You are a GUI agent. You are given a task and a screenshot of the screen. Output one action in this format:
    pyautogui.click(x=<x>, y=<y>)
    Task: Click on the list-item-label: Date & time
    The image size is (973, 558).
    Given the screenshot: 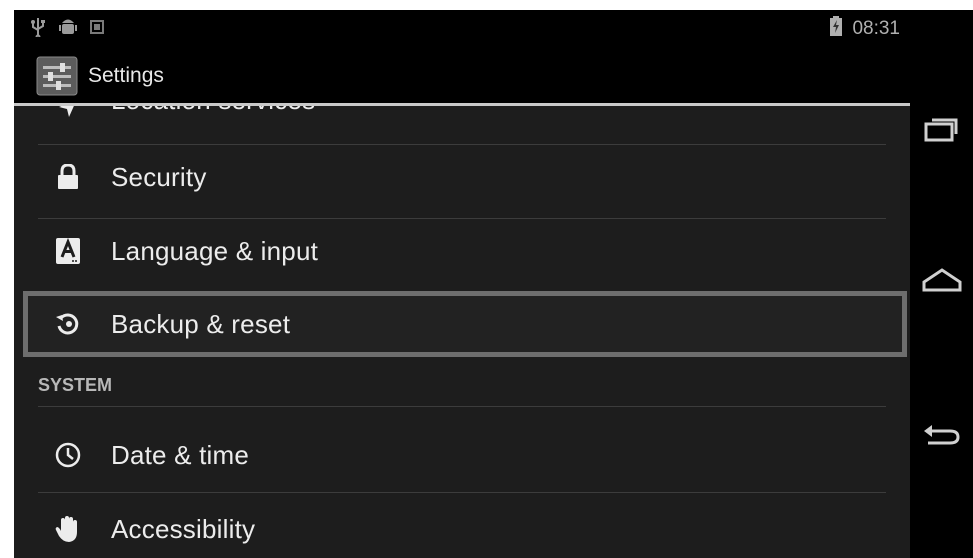 What is the action you would take?
    pyautogui.click(x=180, y=454)
    